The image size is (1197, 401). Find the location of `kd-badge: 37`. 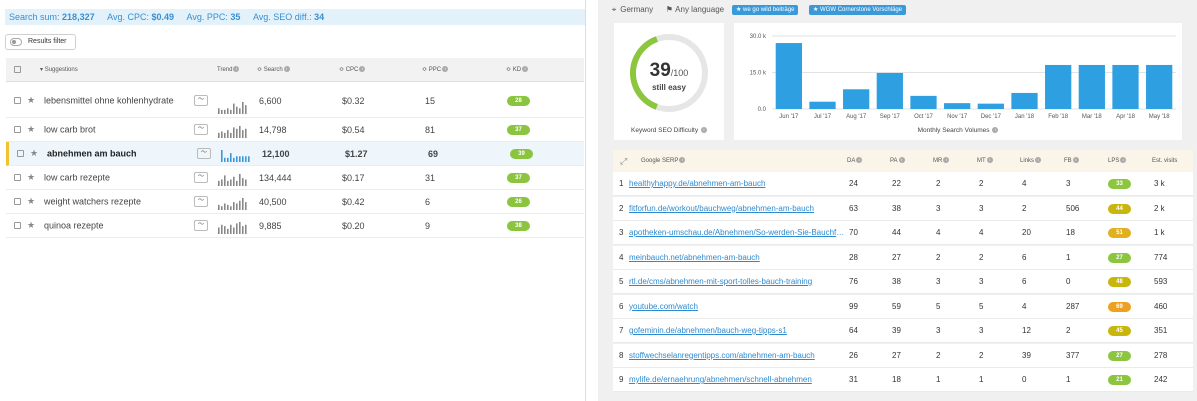

kd-badge: 37 is located at coordinates (518, 177).